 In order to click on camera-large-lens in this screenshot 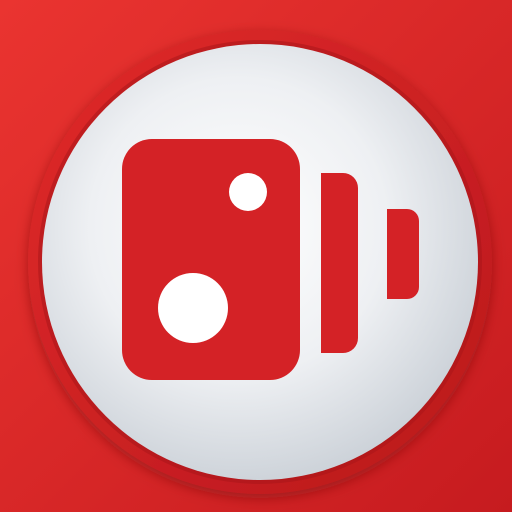, I will do `click(193, 308)`.